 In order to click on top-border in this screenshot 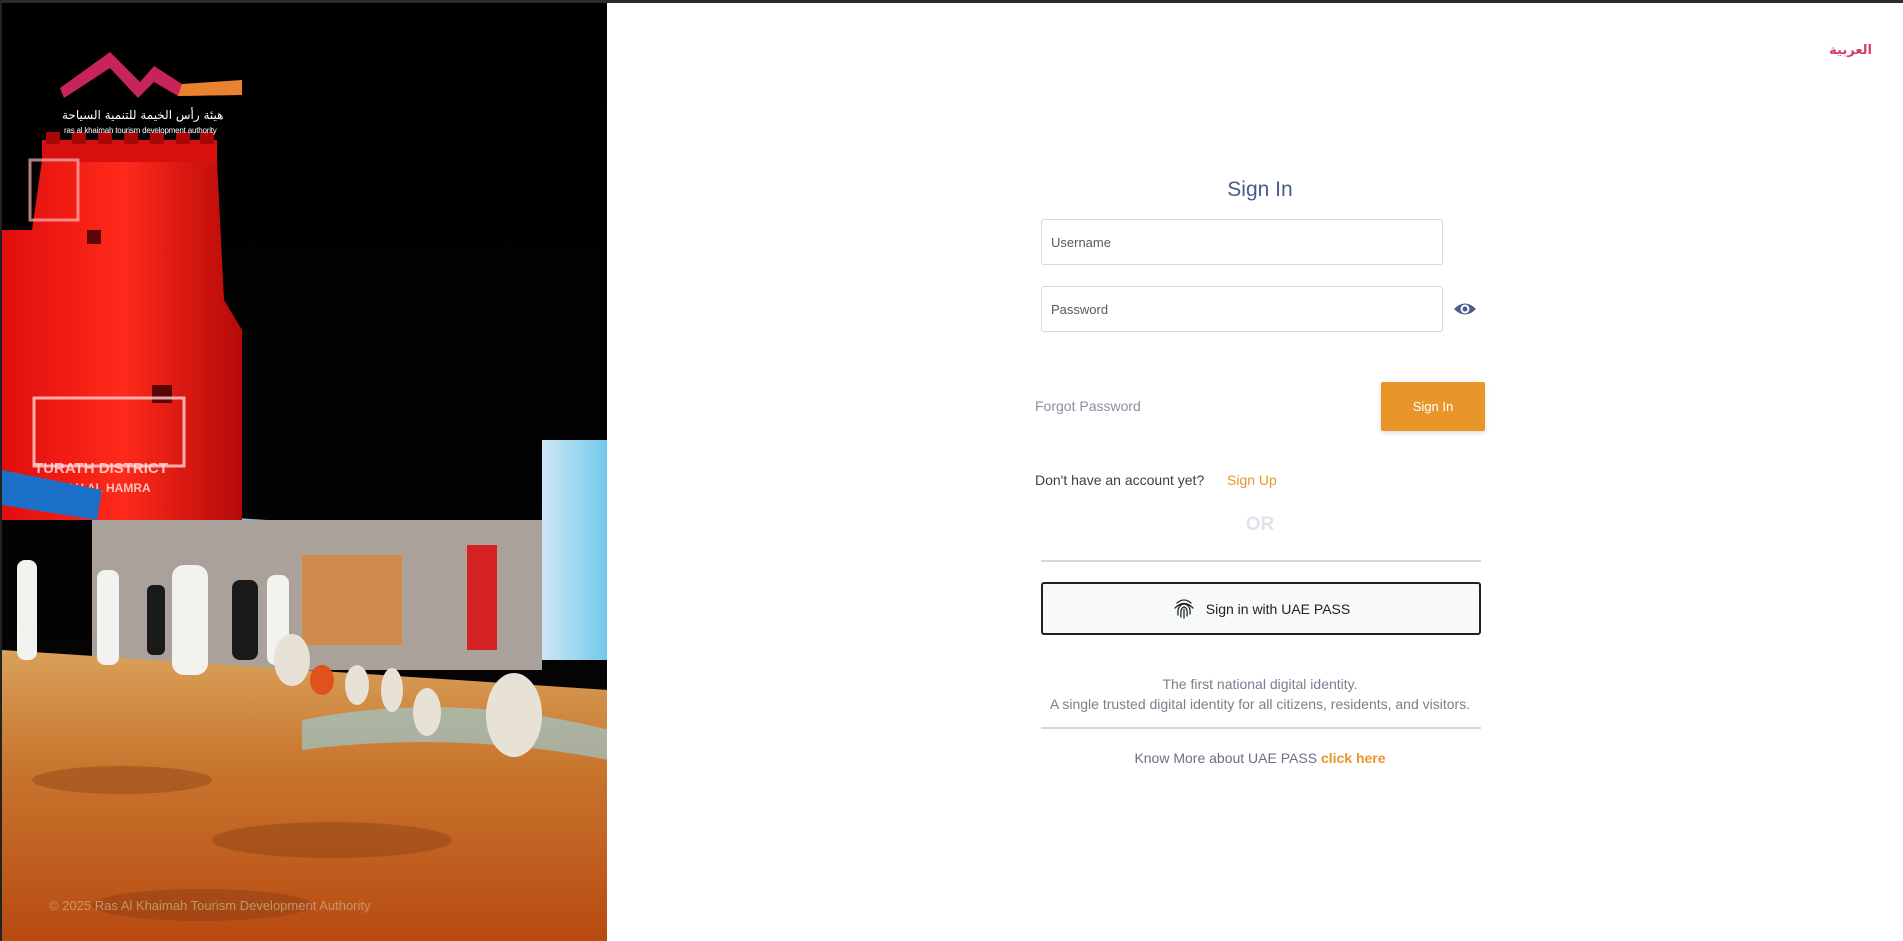, I will do `click(951, 1)`.